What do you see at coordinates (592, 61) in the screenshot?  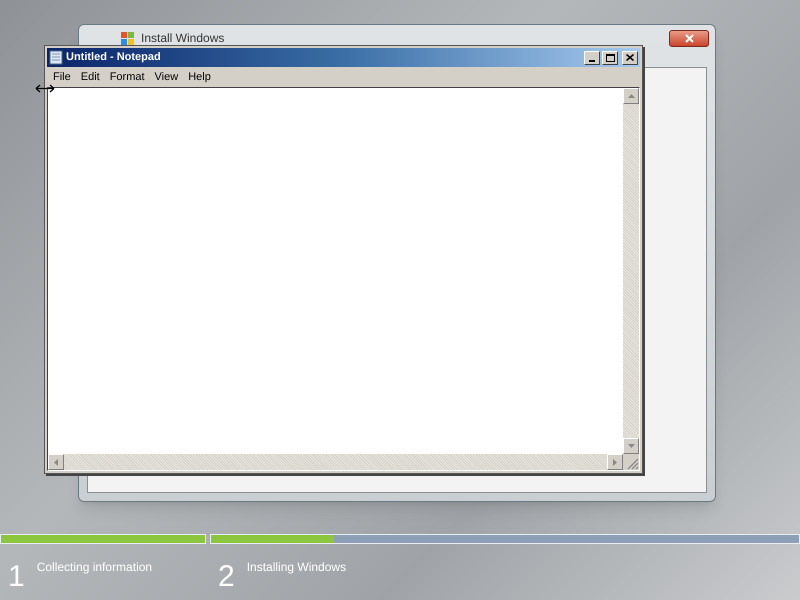 I see `minimize-icon` at bounding box center [592, 61].